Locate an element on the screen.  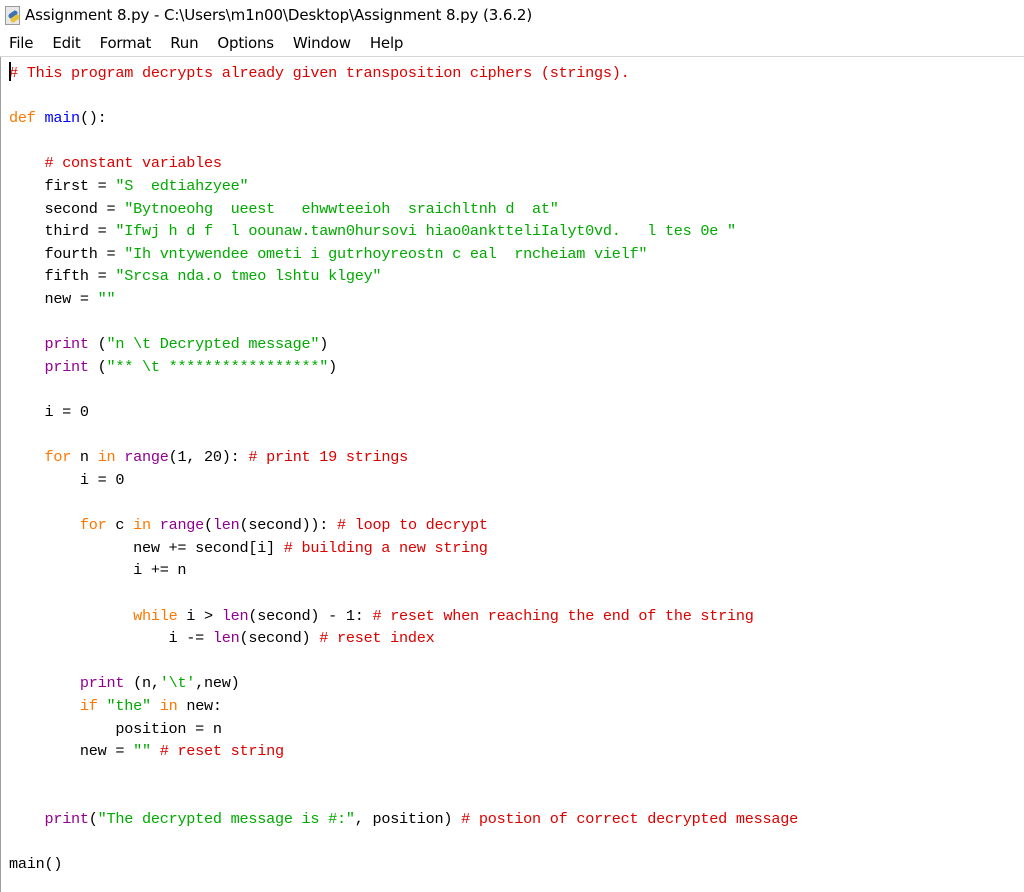
keyword-token: if is located at coordinates (88, 706).